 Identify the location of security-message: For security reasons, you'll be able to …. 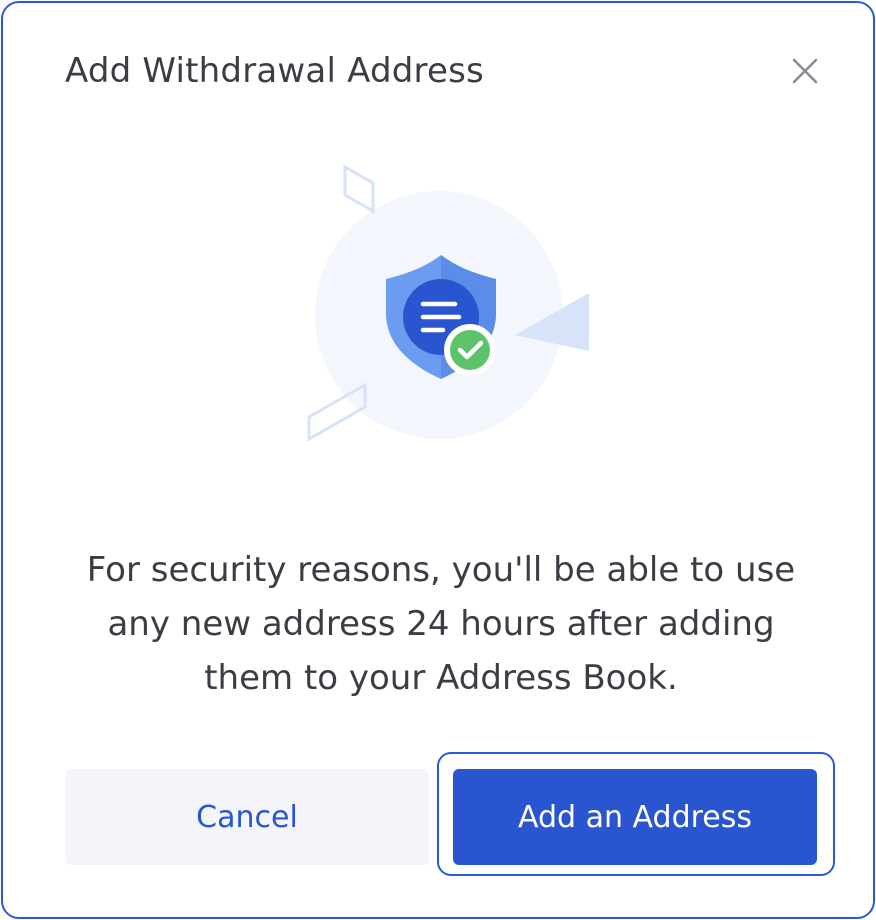
(441, 624).